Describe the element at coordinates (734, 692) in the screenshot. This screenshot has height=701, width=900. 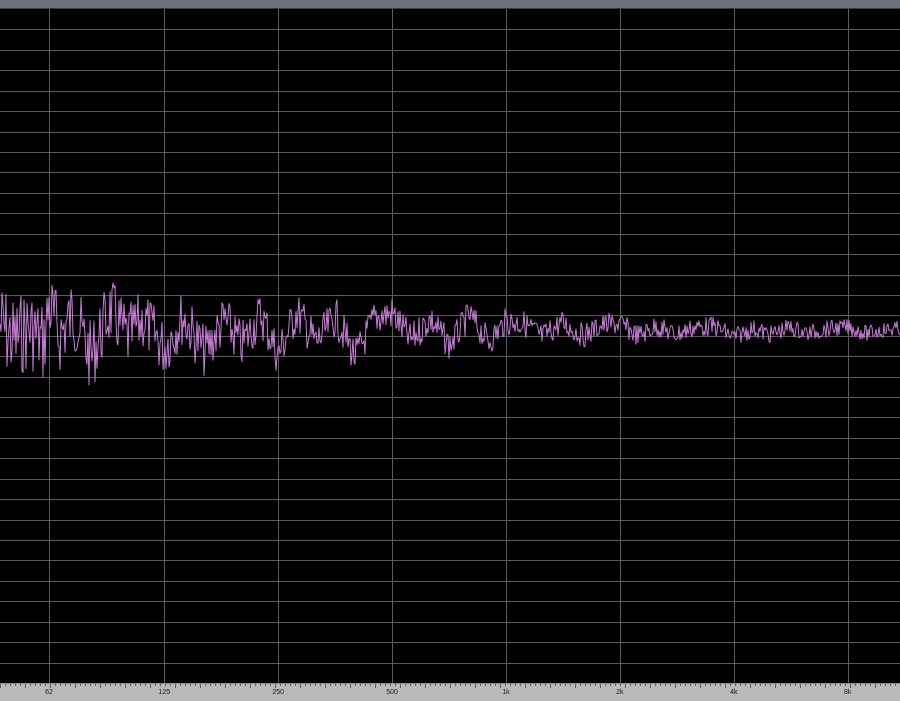
I see `frequency-tick-label: 4k` at that location.